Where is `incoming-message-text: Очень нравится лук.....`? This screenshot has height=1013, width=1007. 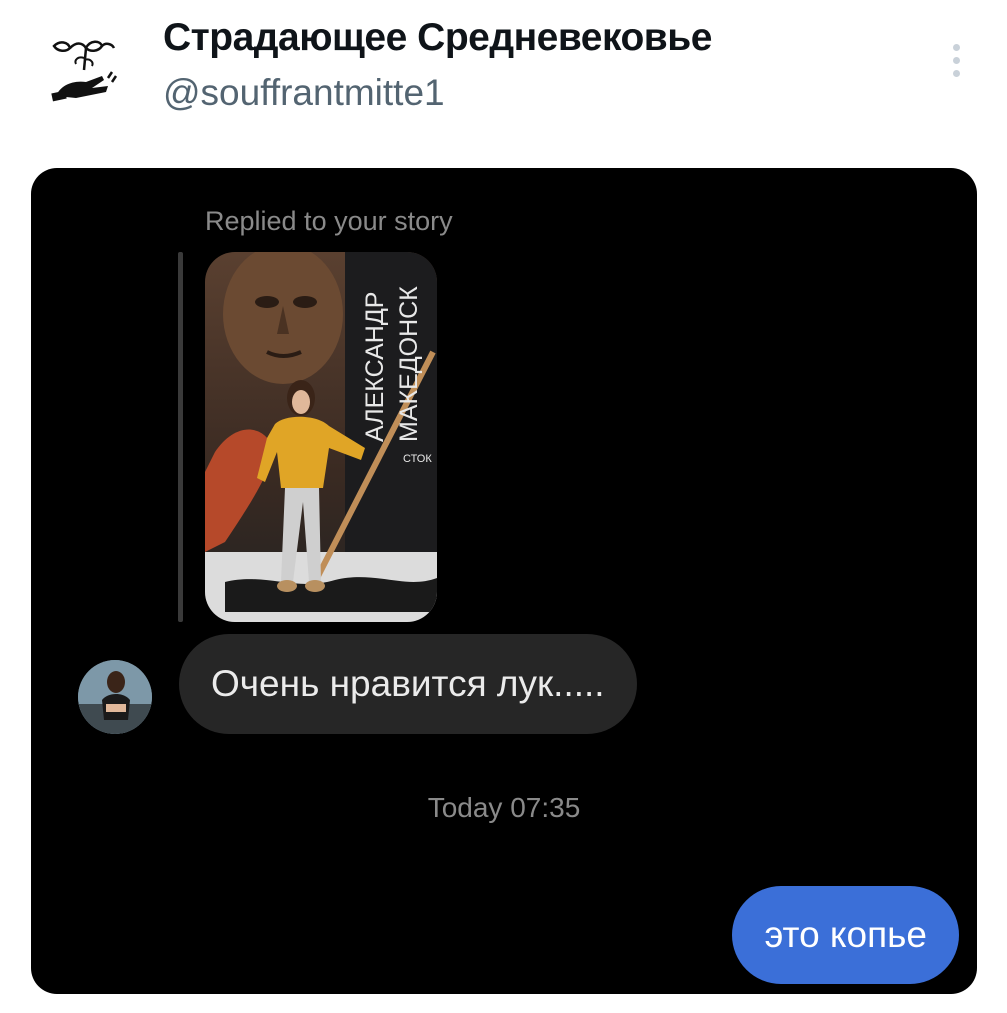
incoming-message-text: Очень нравится лук..... is located at coordinates (408, 683).